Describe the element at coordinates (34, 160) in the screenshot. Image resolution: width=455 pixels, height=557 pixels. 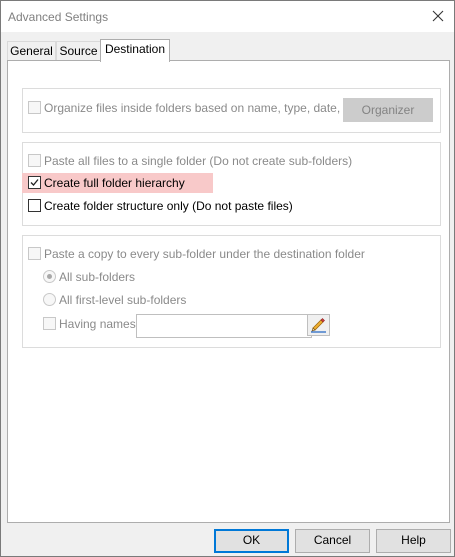
I see `paste-single-checkbox` at that location.